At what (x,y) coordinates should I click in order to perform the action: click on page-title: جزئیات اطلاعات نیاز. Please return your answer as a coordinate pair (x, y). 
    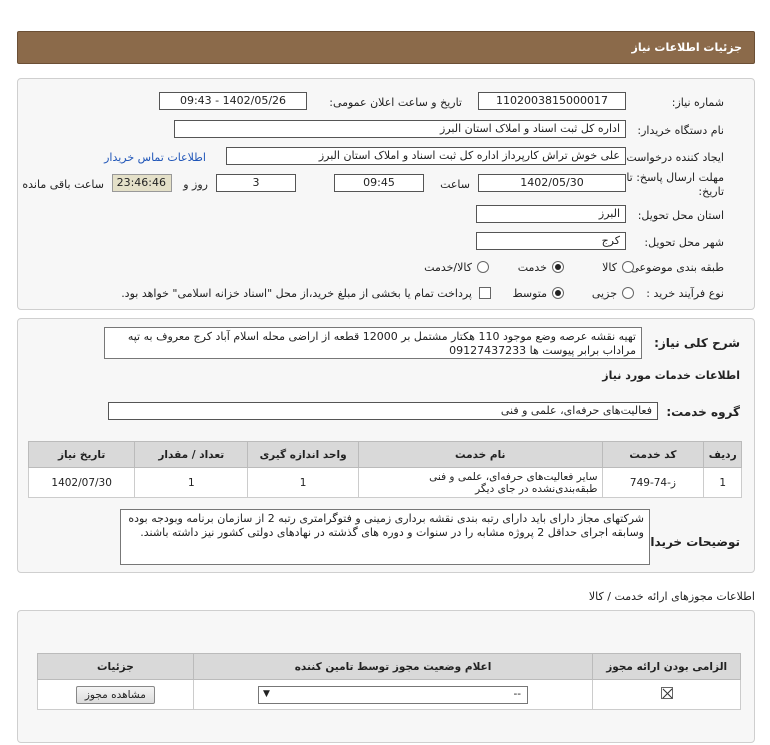
    Looking at the image, I should click on (687, 47).